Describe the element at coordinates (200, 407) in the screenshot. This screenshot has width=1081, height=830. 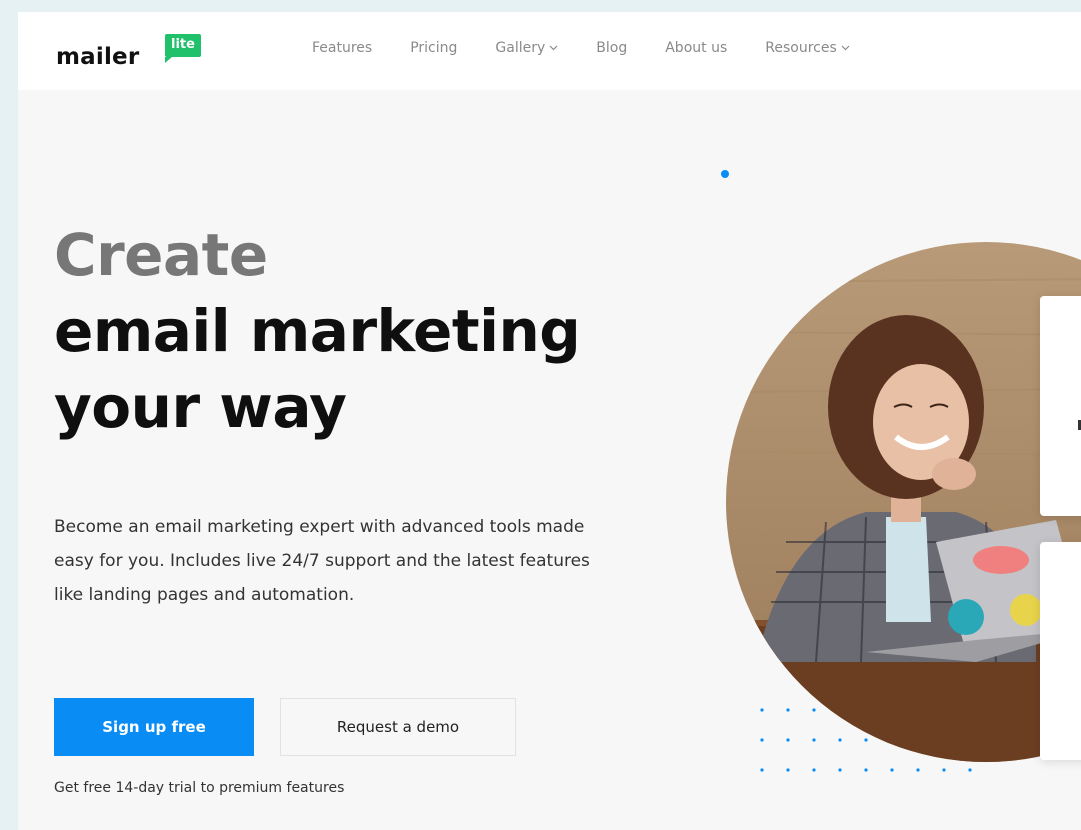
I see `headline-line-3: your way` at that location.